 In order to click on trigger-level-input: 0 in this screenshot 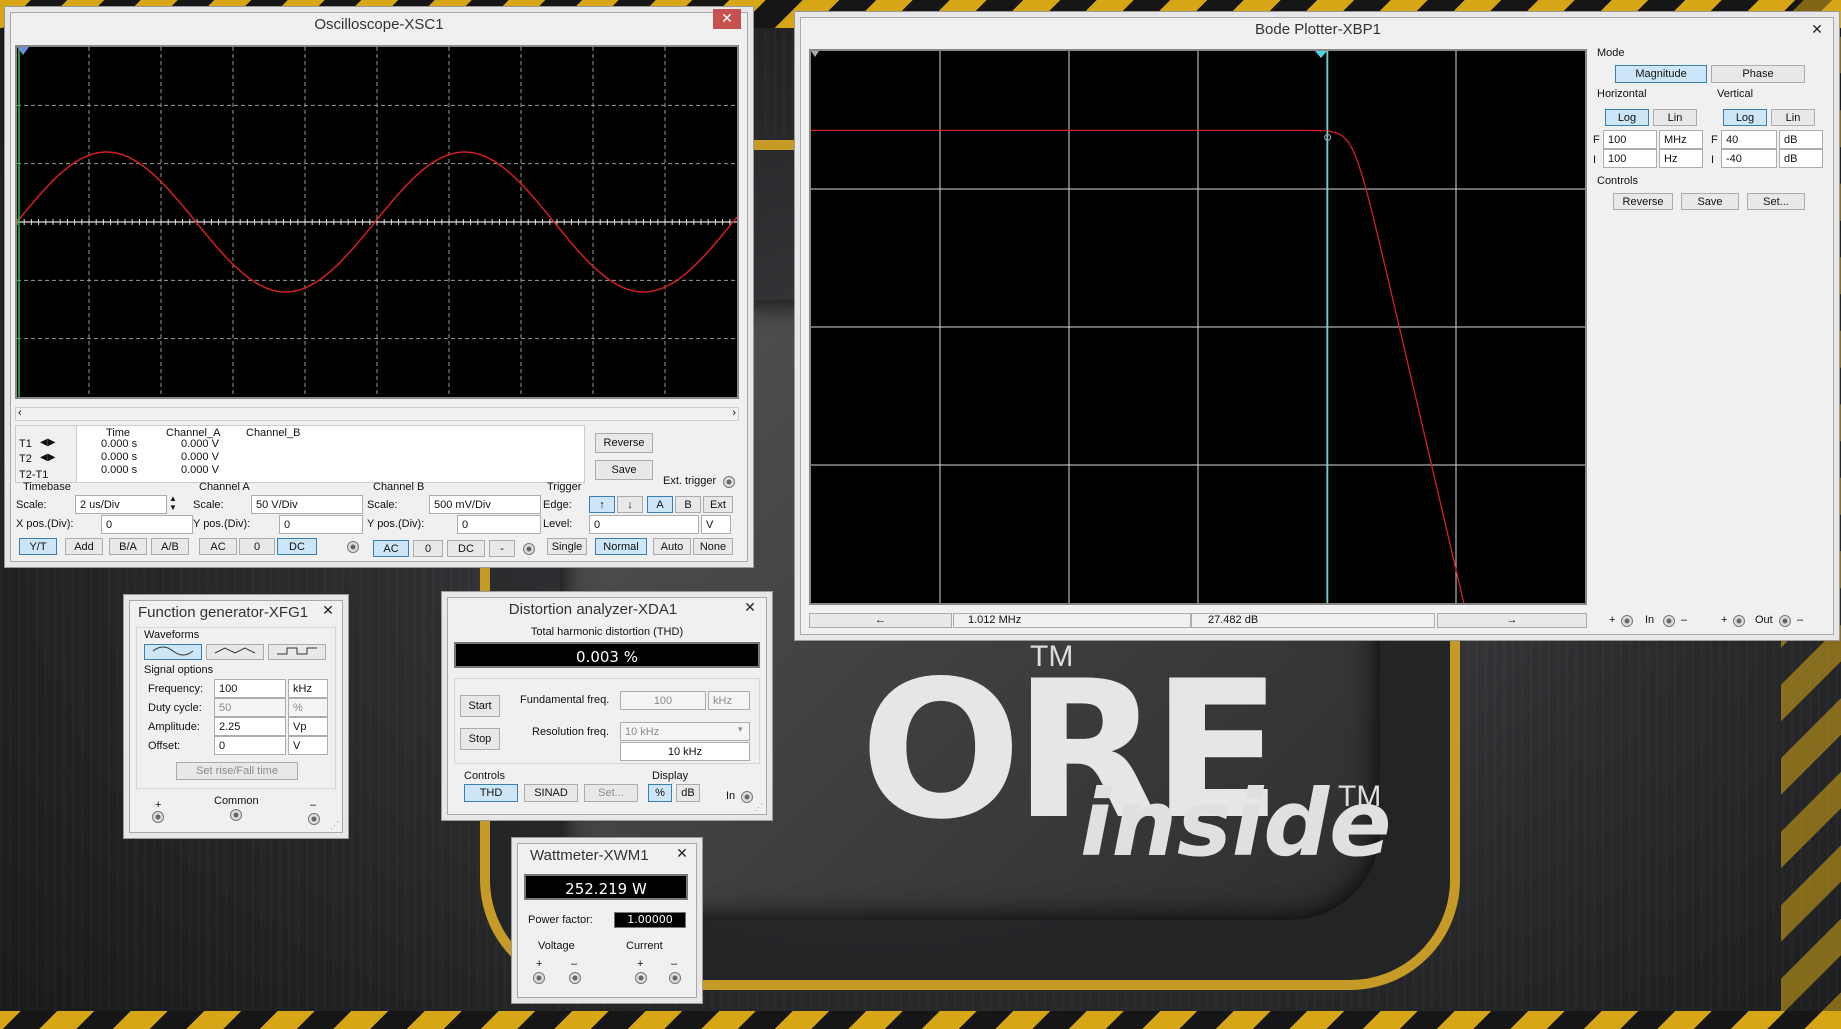, I will do `click(644, 524)`.